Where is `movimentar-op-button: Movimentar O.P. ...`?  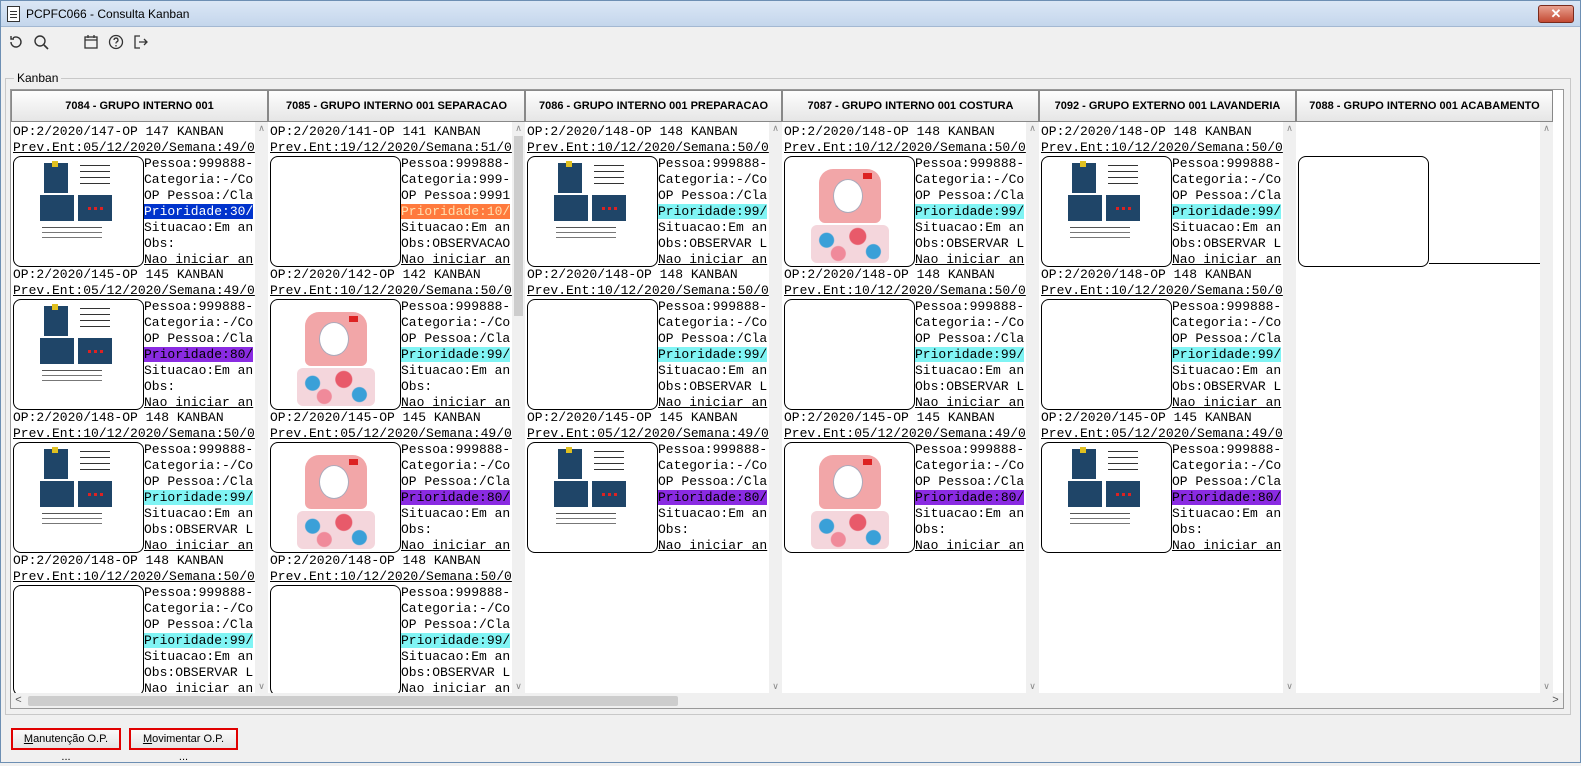
movimentar-op-button: Movimentar O.P. ... is located at coordinates (183, 745).